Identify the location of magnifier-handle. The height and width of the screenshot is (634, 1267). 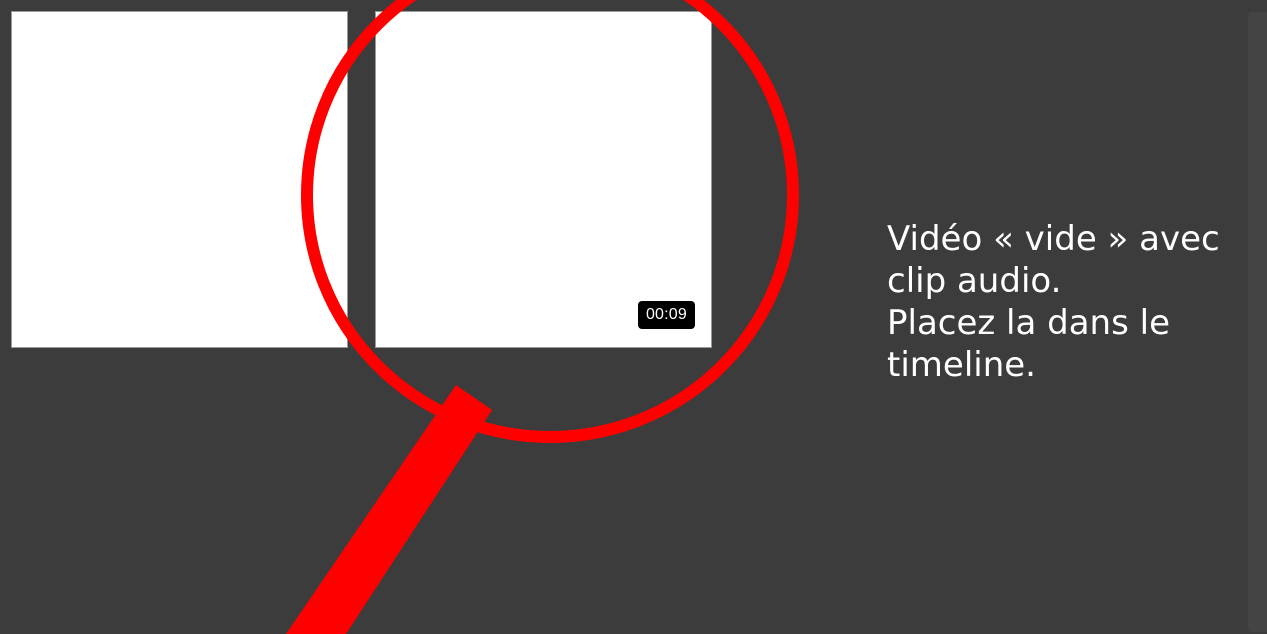
(389, 509).